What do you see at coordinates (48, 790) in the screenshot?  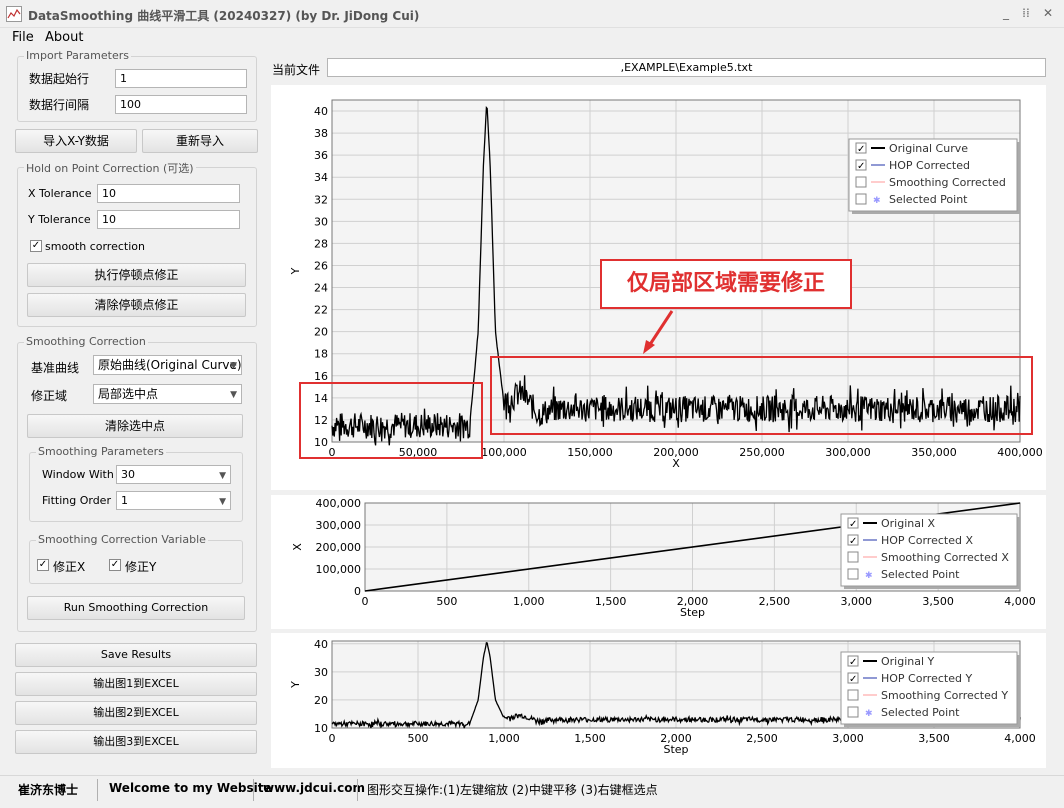 I see `status-author: 崔济东博士` at bounding box center [48, 790].